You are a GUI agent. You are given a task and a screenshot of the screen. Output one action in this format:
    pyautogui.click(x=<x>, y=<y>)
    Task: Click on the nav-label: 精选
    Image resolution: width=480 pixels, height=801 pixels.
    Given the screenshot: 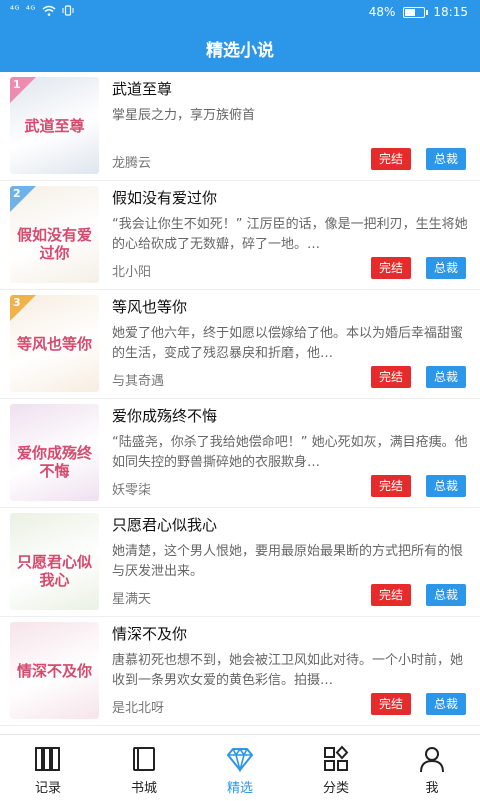 What is the action you would take?
    pyautogui.click(x=239, y=788)
    